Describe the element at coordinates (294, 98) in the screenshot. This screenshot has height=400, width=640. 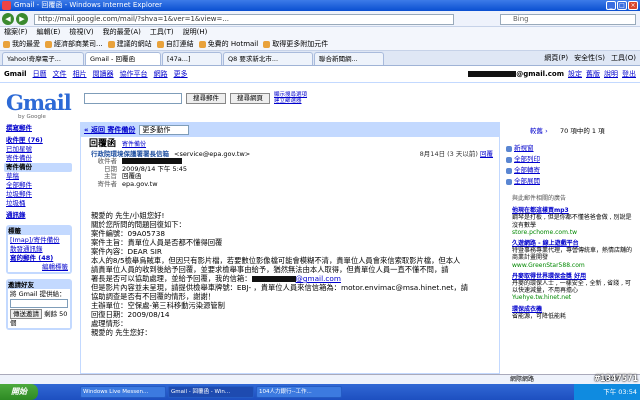
I see `search-options-link: 顯示搜尋選項 建立篩選器` at that location.